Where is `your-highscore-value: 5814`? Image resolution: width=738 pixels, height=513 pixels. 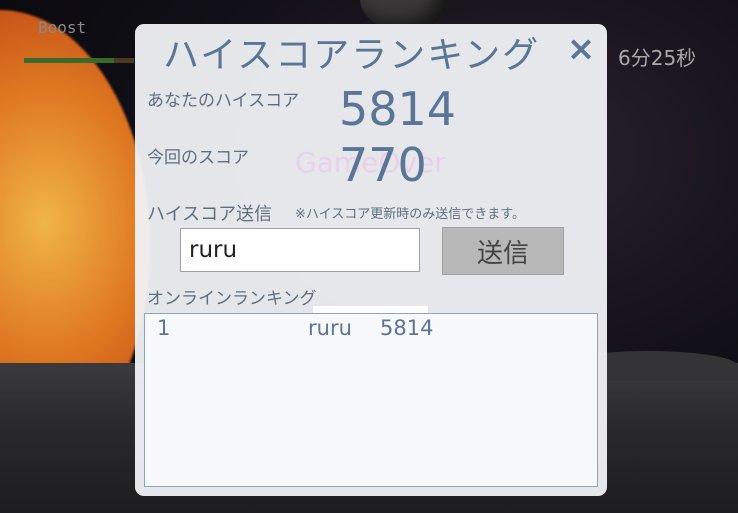 your-highscore-value: 5814 is located at coordinates (398, 109).